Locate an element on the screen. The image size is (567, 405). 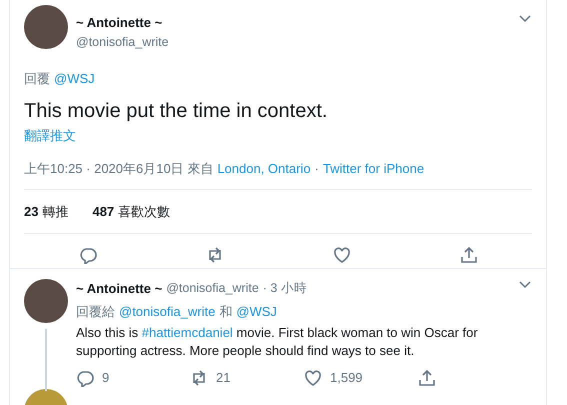
stat-label: 喜歡次數 is located at coordinates (144, 211).